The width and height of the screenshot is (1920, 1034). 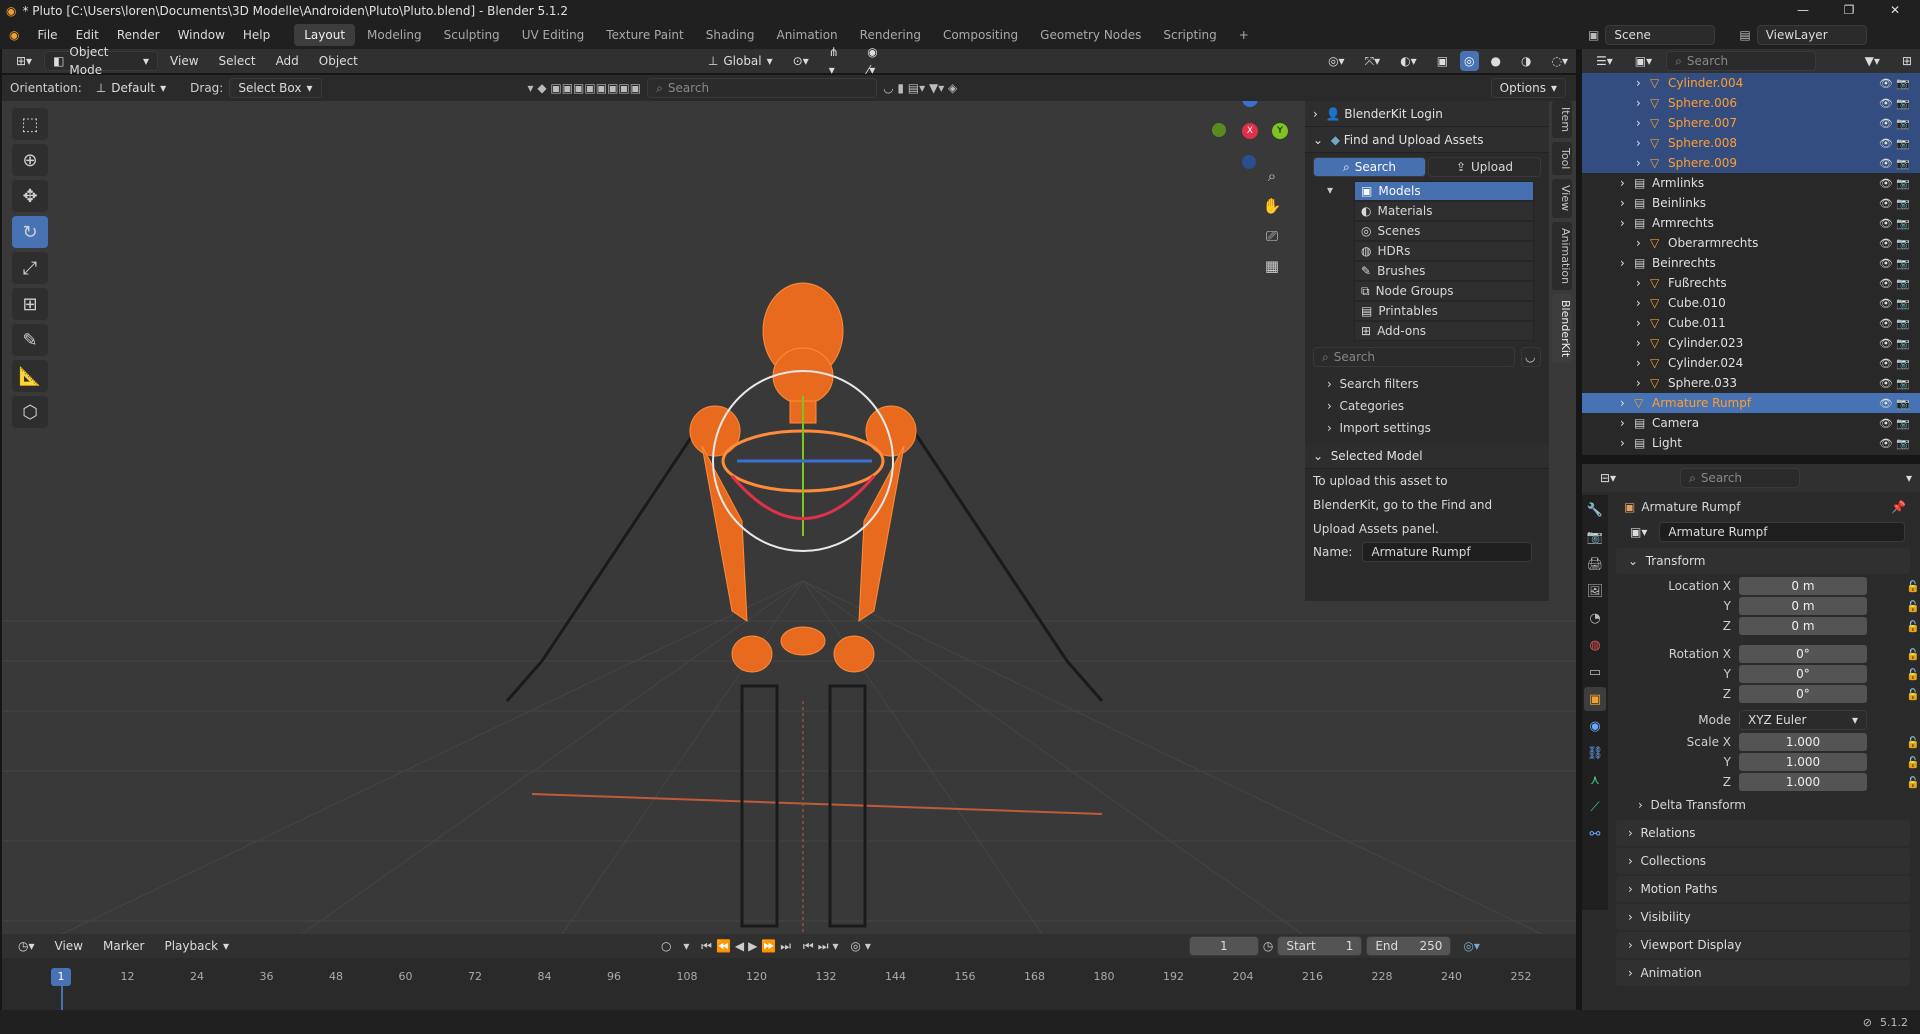 I want to click on measure-tool-icon: 📐, so click(x=30, y=376).